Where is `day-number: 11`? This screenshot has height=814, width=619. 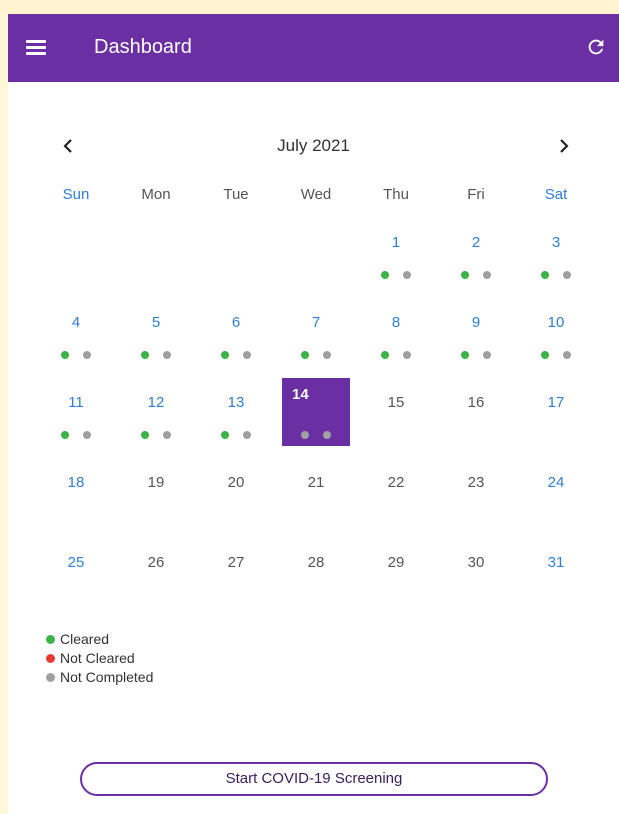 day-number: 11 is located at coordinates (76, 402).